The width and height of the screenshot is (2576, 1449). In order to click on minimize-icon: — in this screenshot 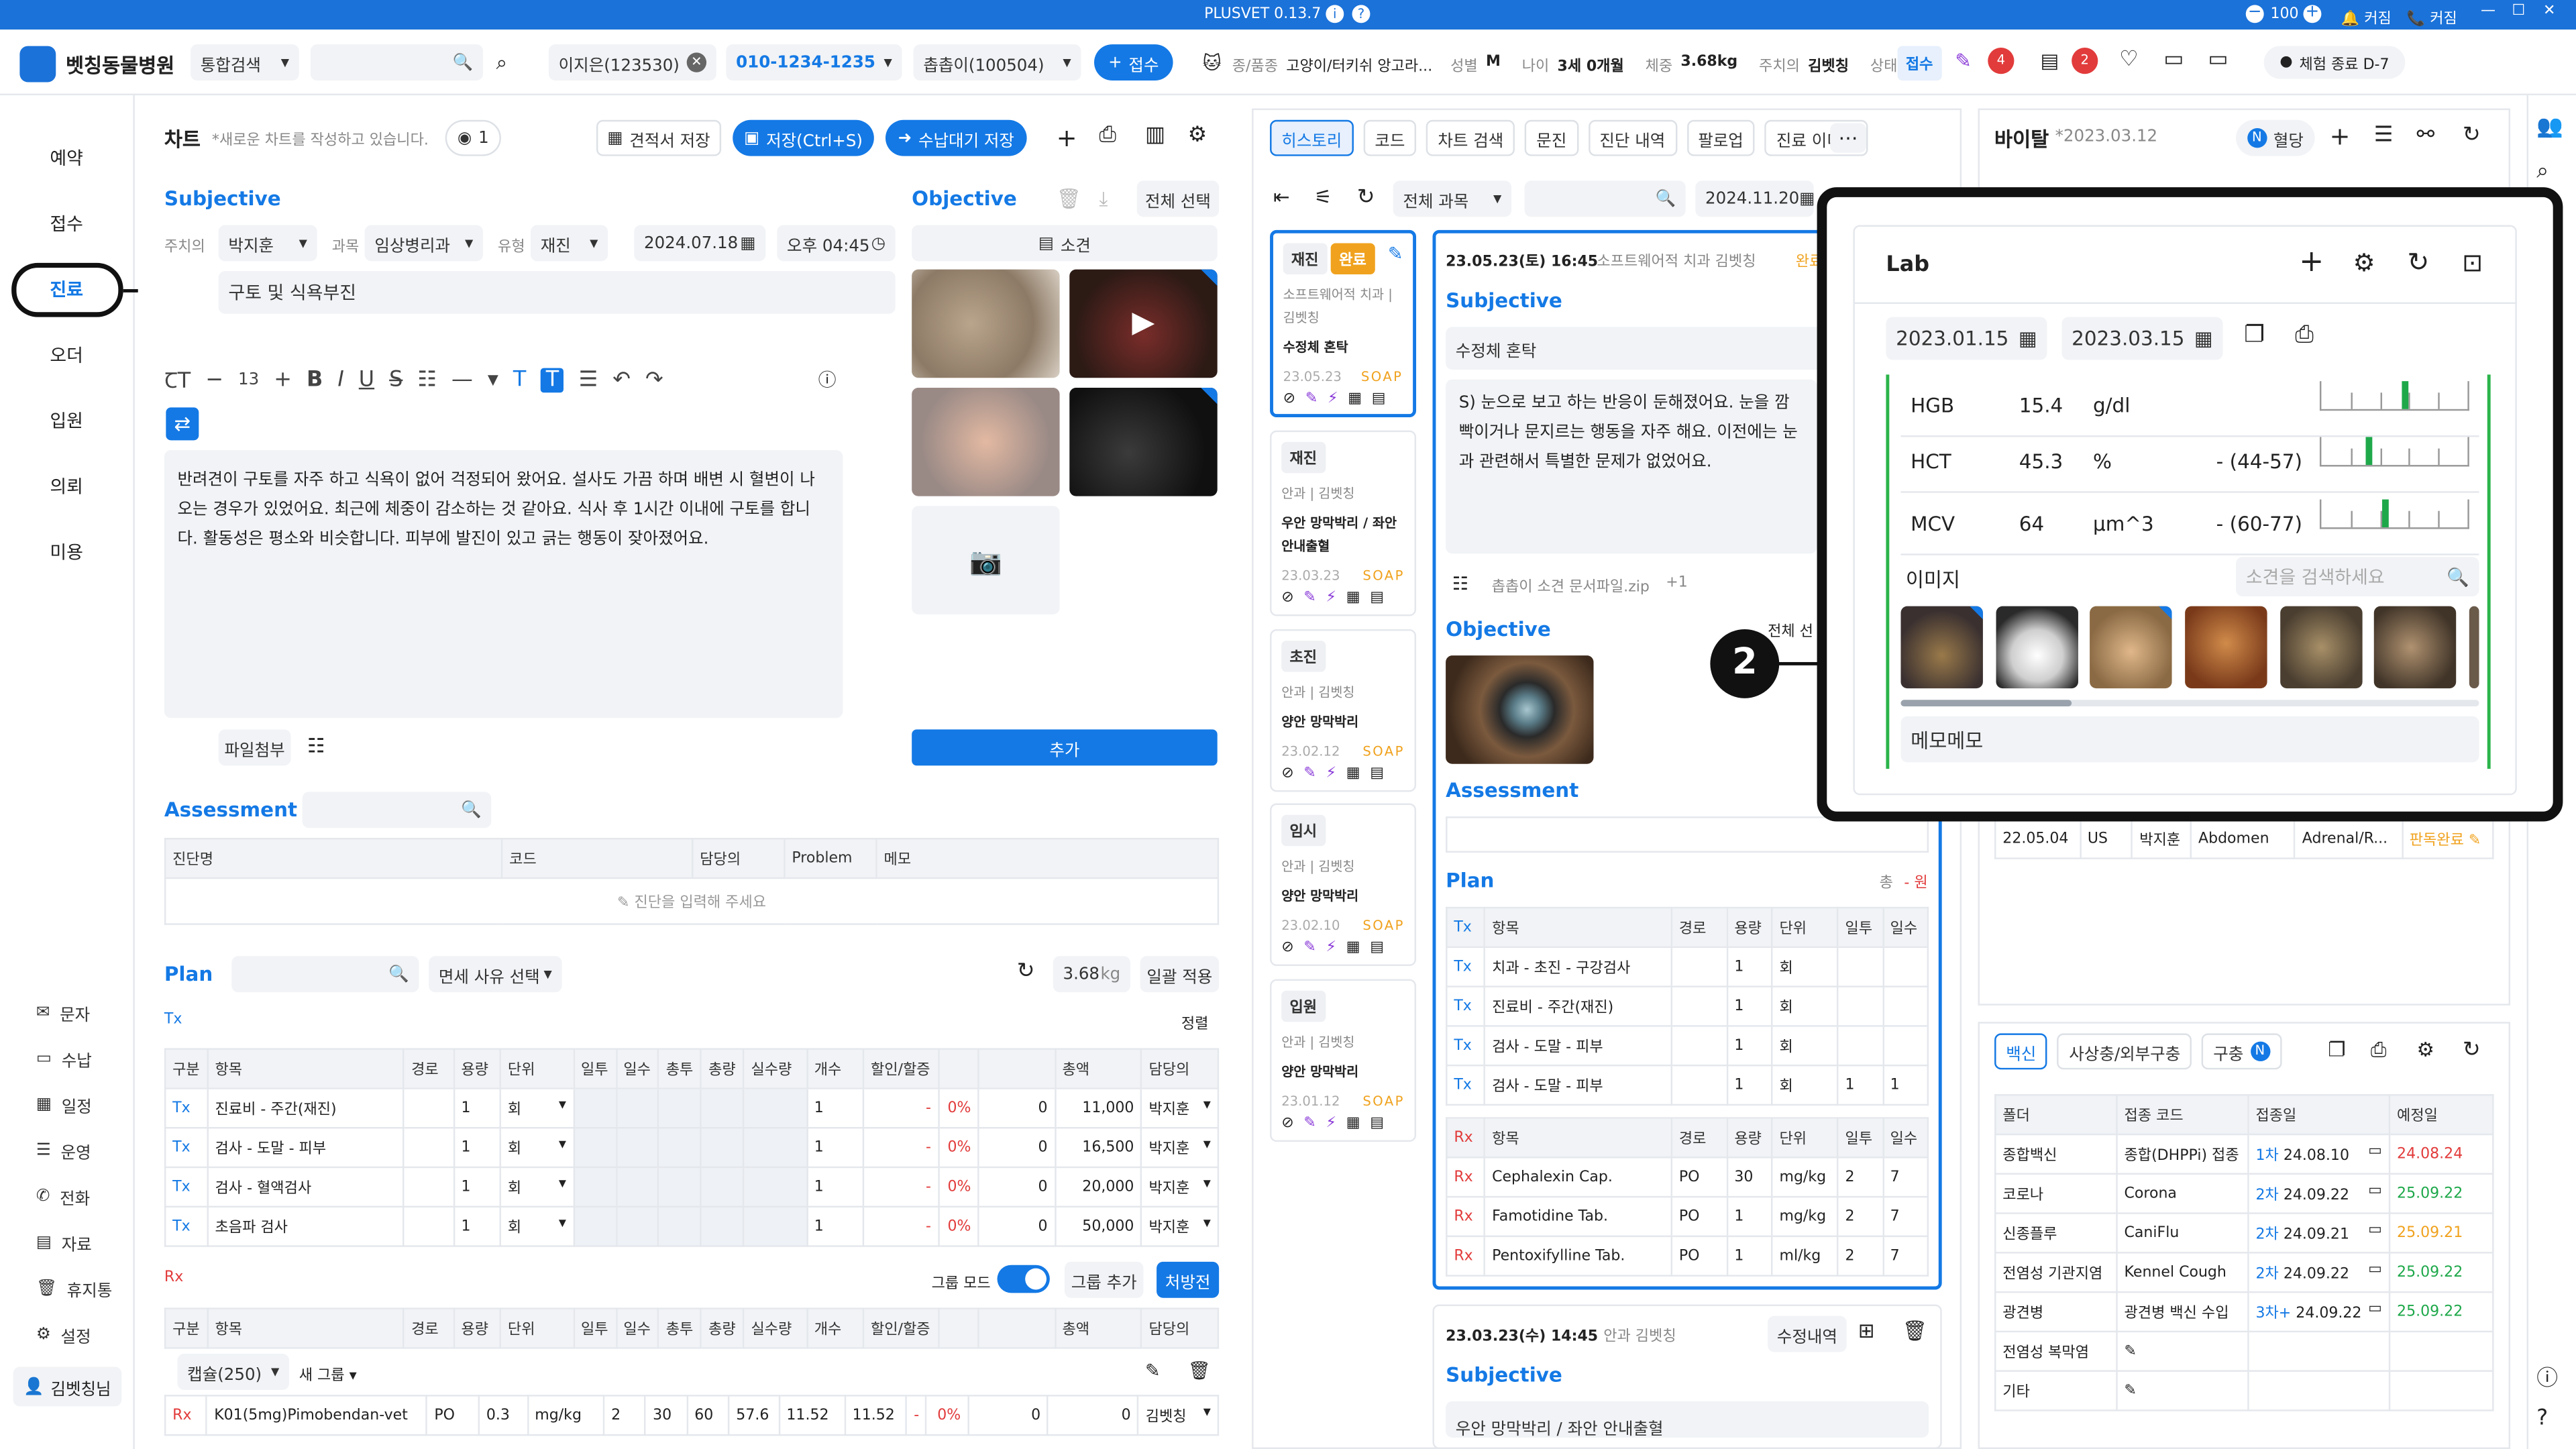, I will do `click(2488, 11)`.